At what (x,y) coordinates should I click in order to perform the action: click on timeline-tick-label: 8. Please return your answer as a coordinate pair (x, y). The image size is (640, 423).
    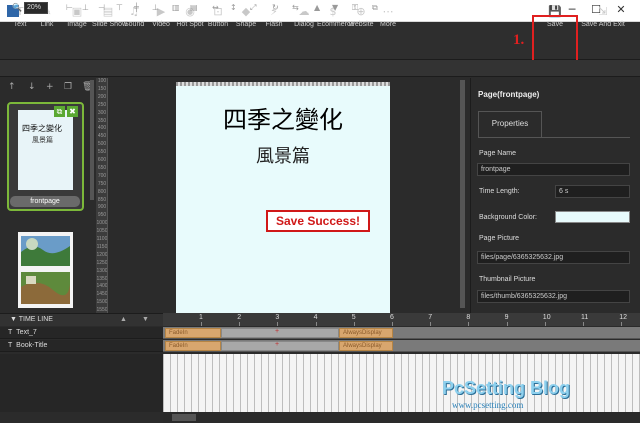
    Looking at the image, I should click on (468, 317).